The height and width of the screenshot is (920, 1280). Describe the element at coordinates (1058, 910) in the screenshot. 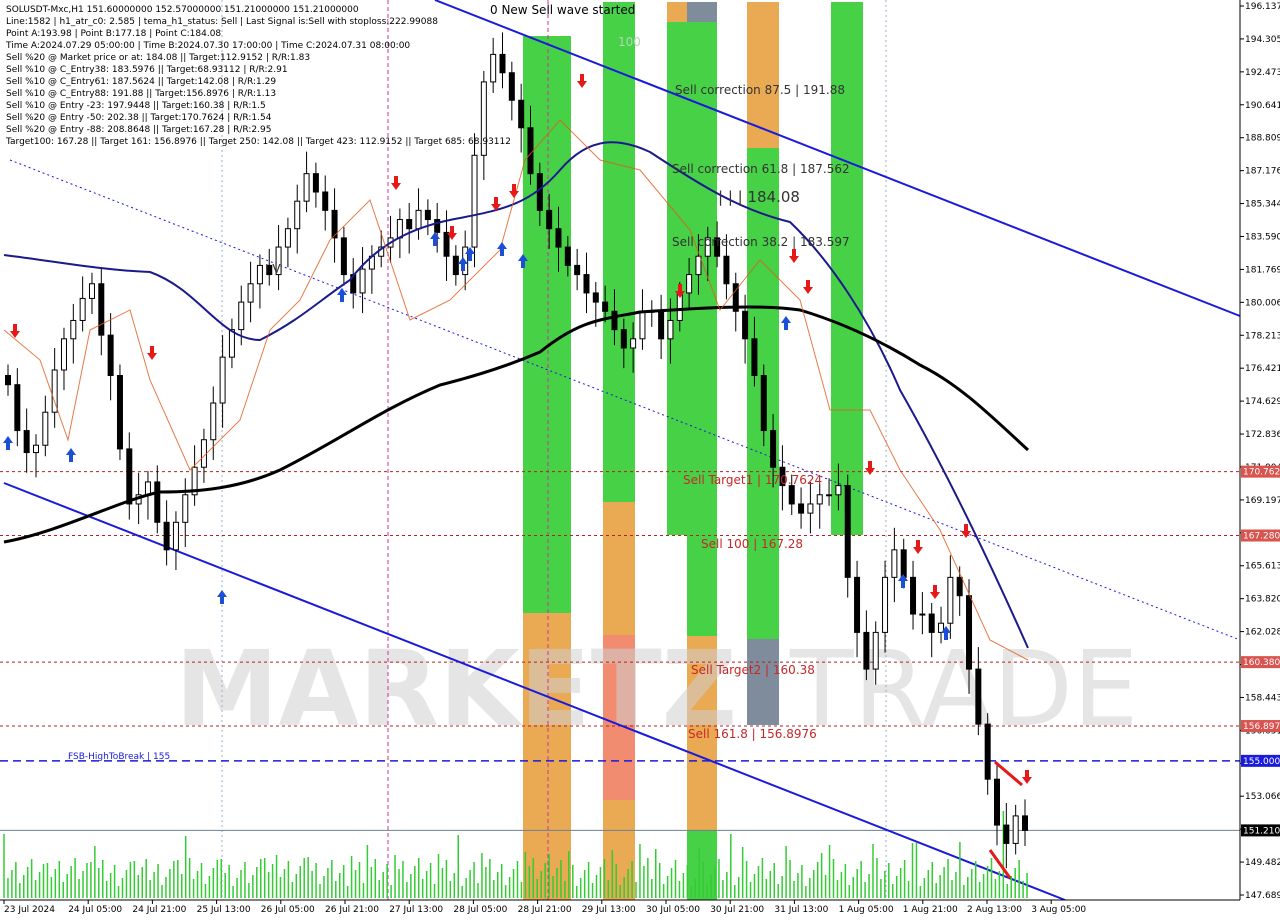

I see `time-tick-label: 3 Aug 05:00` at that location.